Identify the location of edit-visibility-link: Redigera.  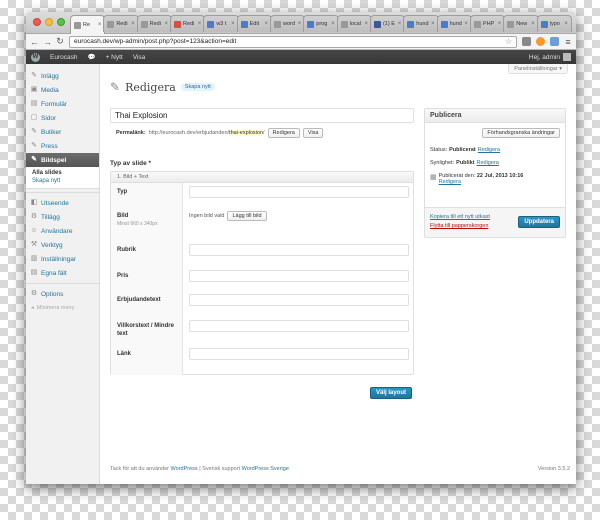
(488, 163).